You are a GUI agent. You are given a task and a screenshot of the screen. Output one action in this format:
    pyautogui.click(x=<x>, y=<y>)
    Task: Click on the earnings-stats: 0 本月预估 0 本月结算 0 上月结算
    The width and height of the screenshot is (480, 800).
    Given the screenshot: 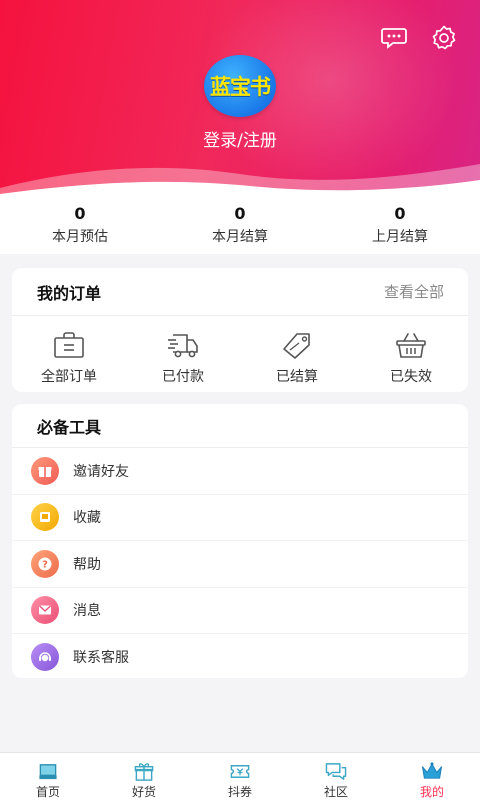 What is the action you would take?
    pyautogui.click(x=240, y=225)
    